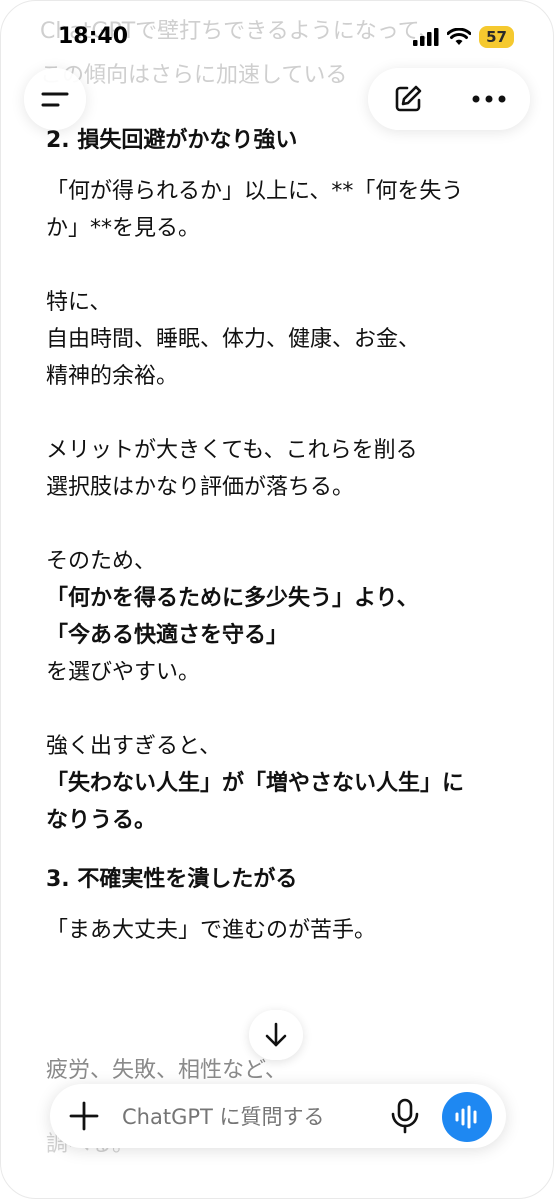 The height and width of the screenshot is (1199, 554). Describe the element at coordinates (200, 487) in the screenshot. I see `message-text: 選択肢はかなり評価が落ちる。` at that location.